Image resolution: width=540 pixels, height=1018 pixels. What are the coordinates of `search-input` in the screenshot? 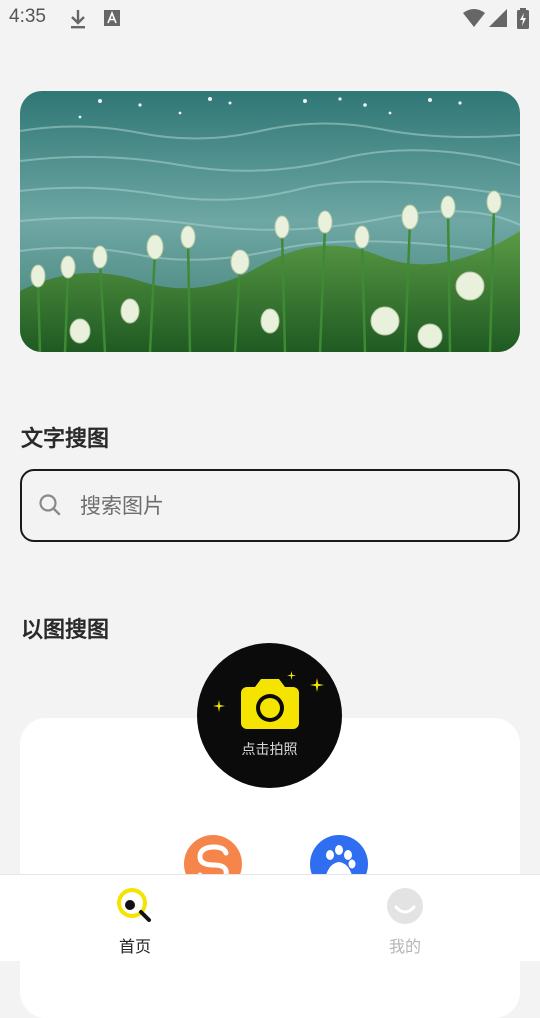 It's located at (290, 506).